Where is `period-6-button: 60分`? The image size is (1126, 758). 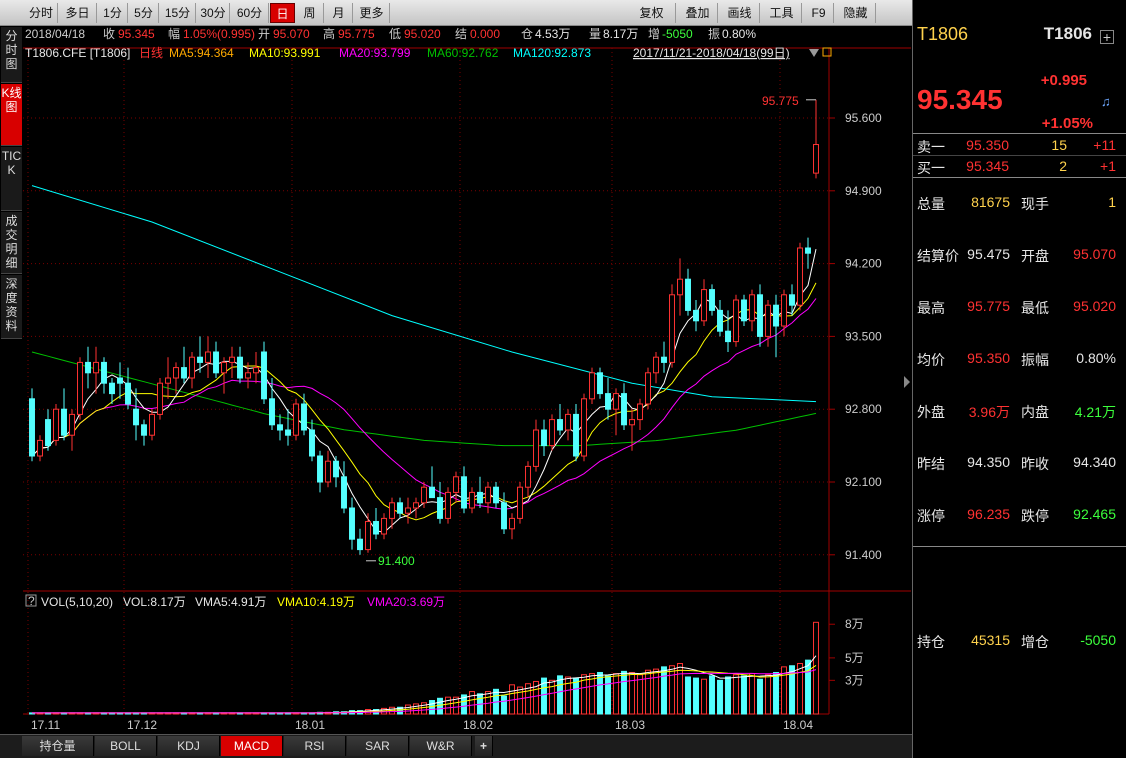 period-6-button: 60分 is located at coordinates (250, 13).